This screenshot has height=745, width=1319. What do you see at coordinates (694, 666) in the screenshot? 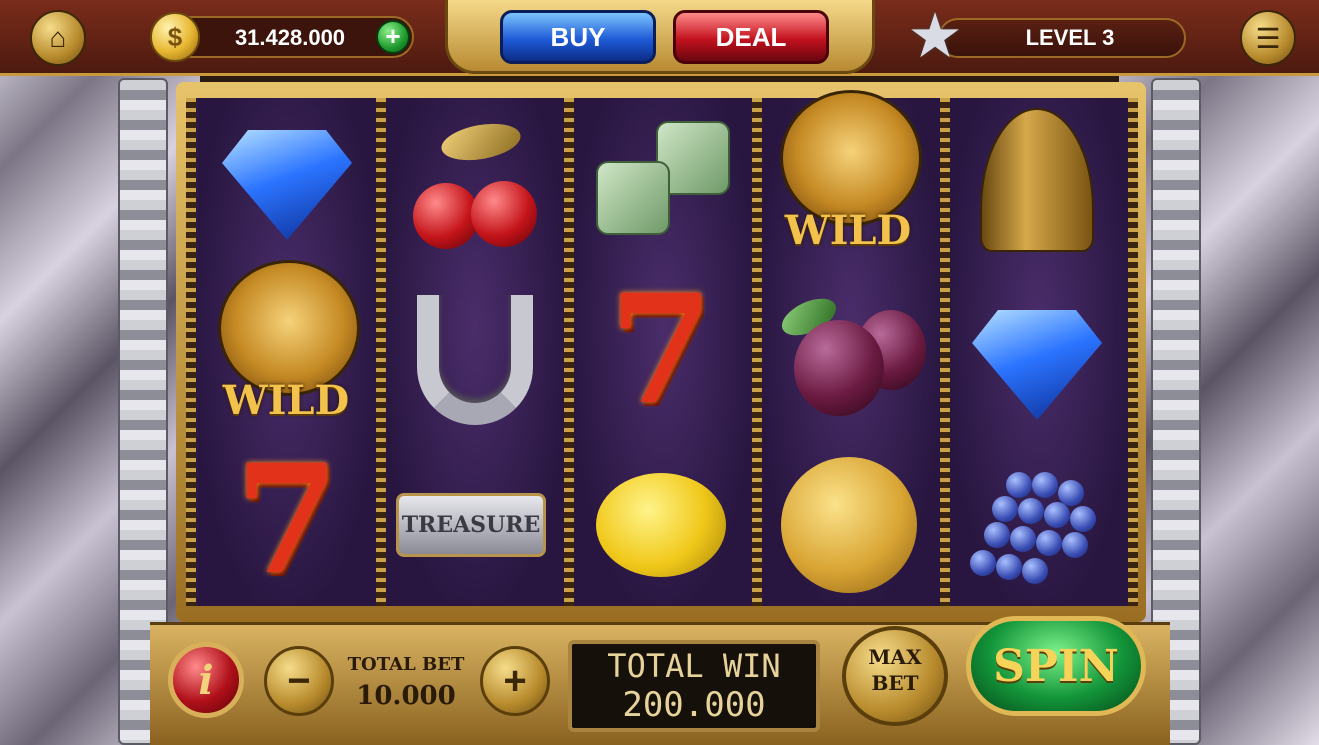
I see `total-win-label: TOTAL WIN` at bounding box center [694, 666].